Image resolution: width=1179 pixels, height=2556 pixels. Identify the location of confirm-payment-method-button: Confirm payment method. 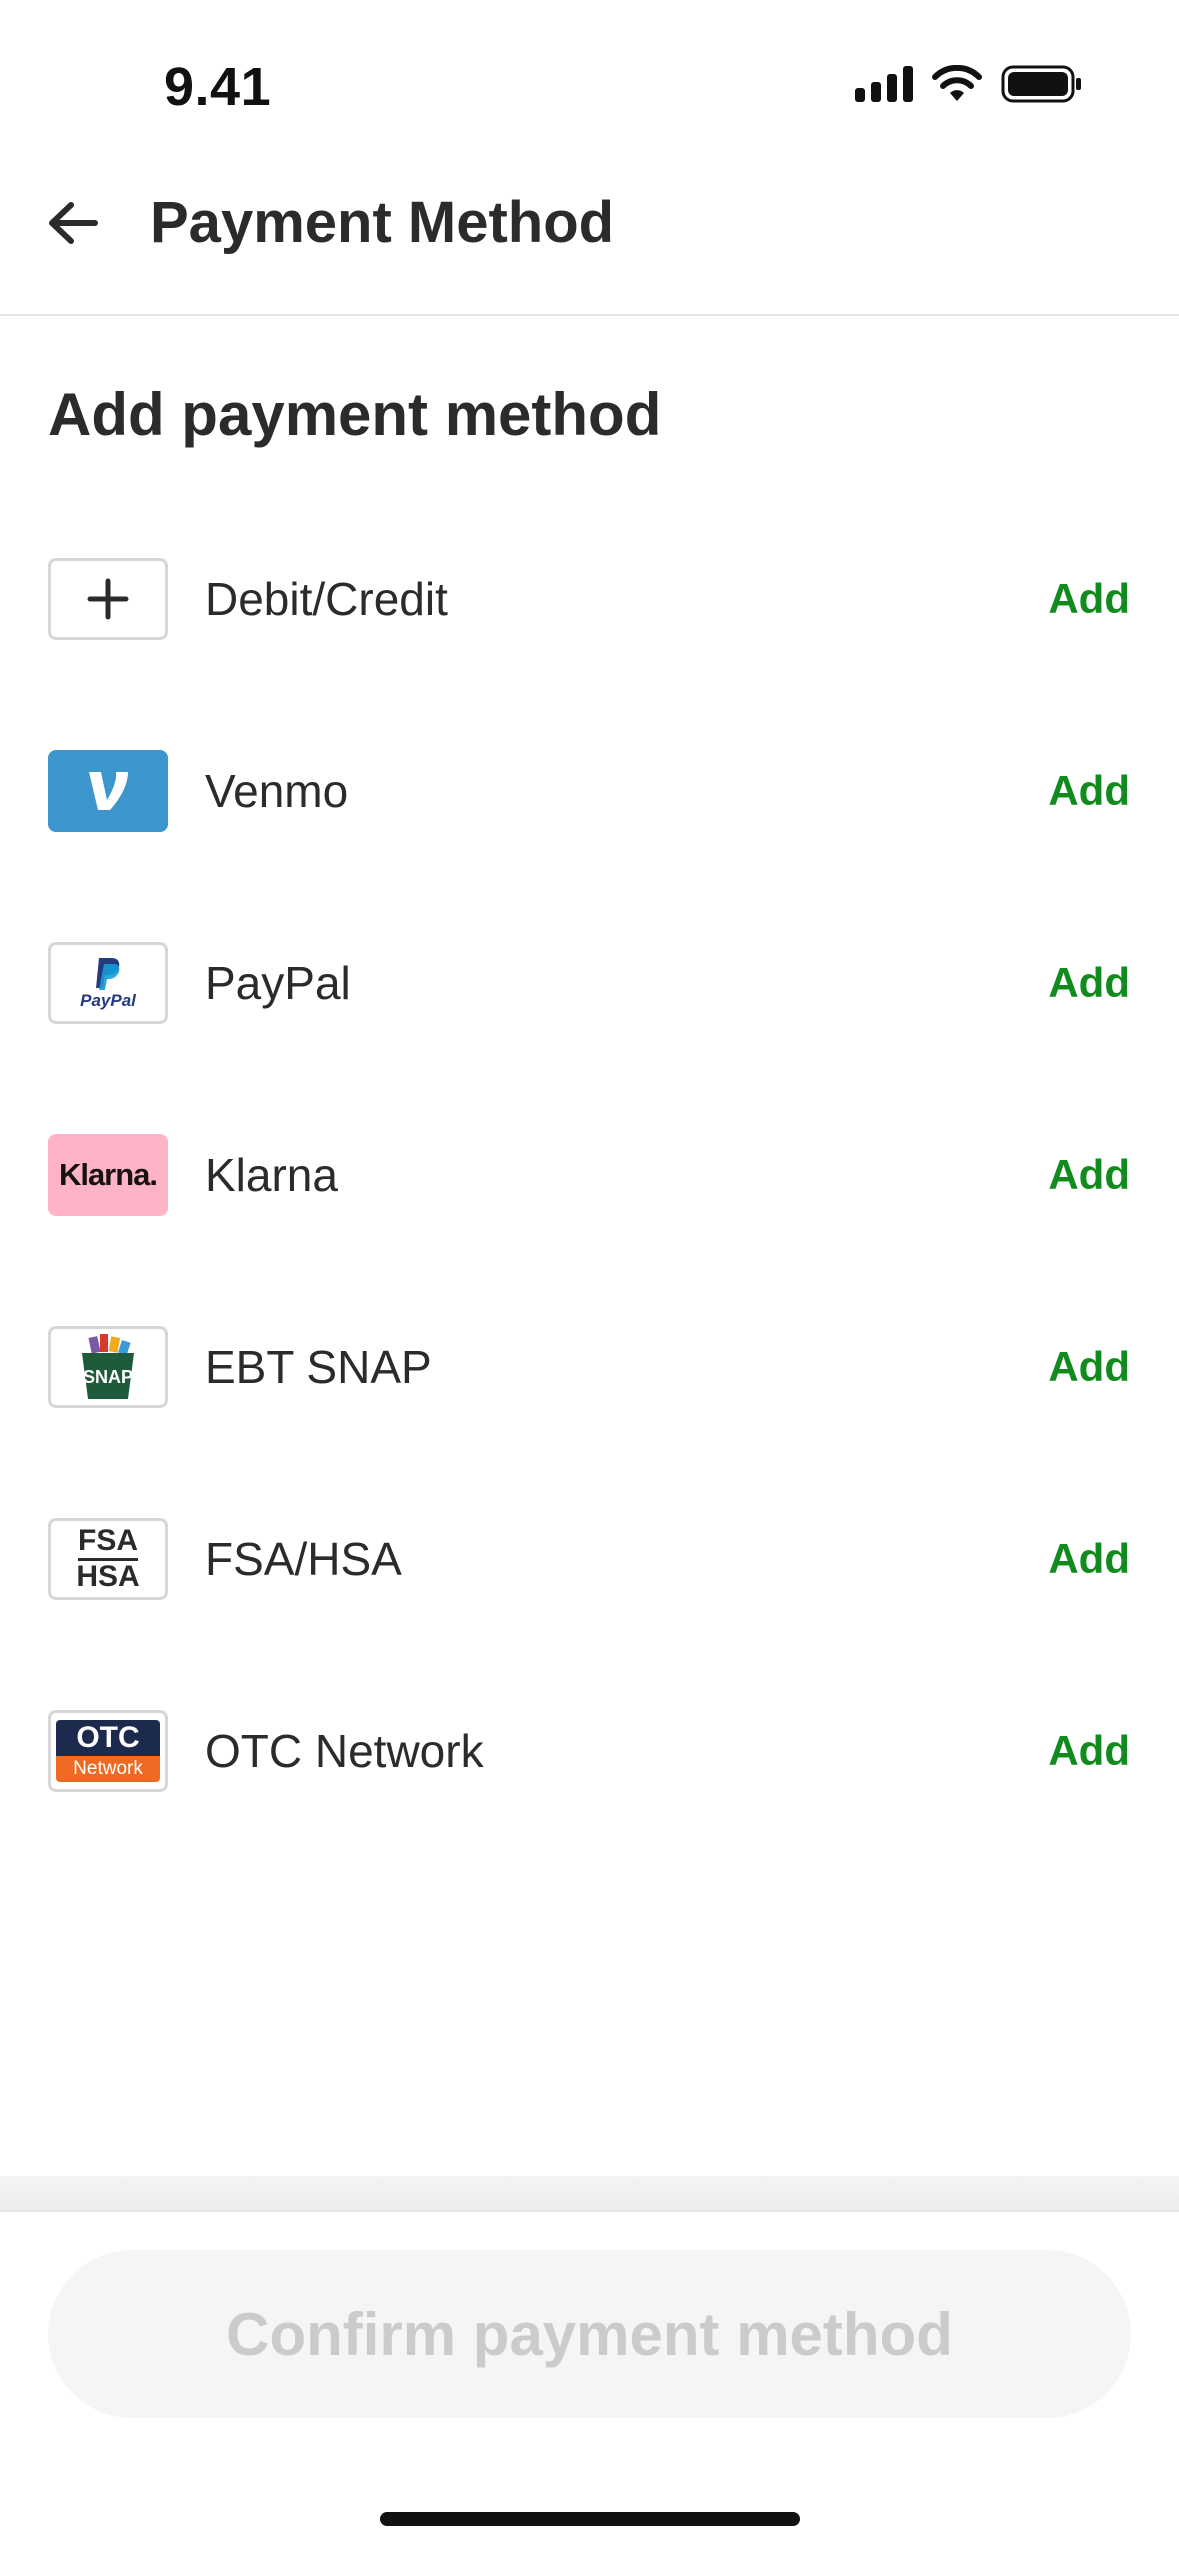
(589, 2334).